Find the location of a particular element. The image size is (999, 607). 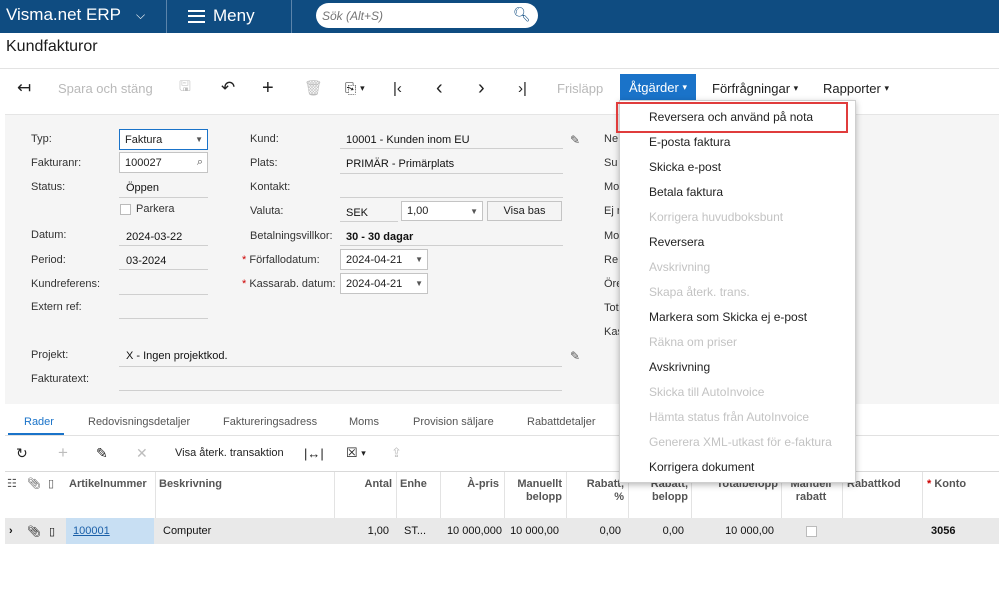

release-button: Frisläpp is located at coordinates (580, 88).